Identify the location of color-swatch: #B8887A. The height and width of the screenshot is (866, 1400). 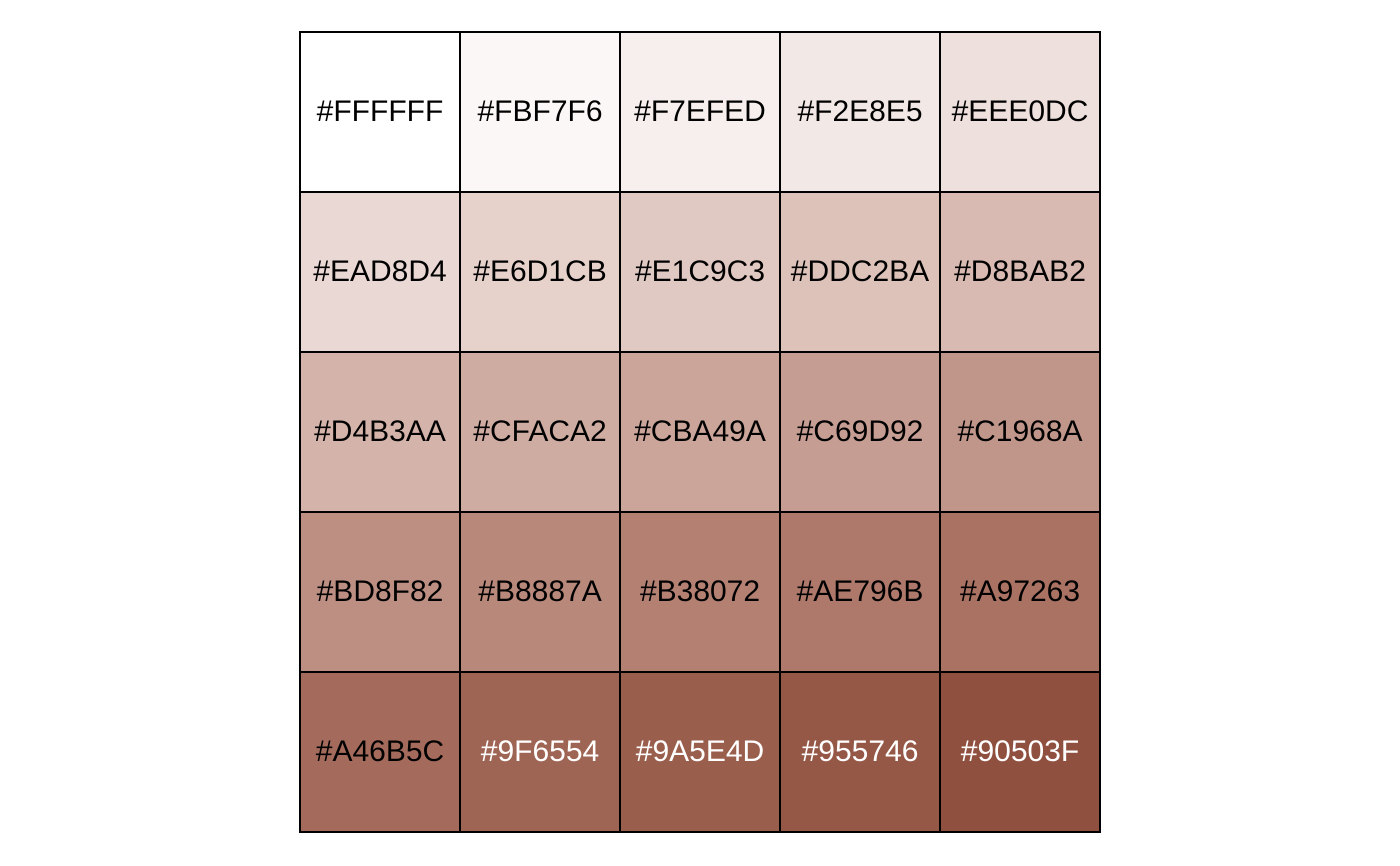
(541, 593).